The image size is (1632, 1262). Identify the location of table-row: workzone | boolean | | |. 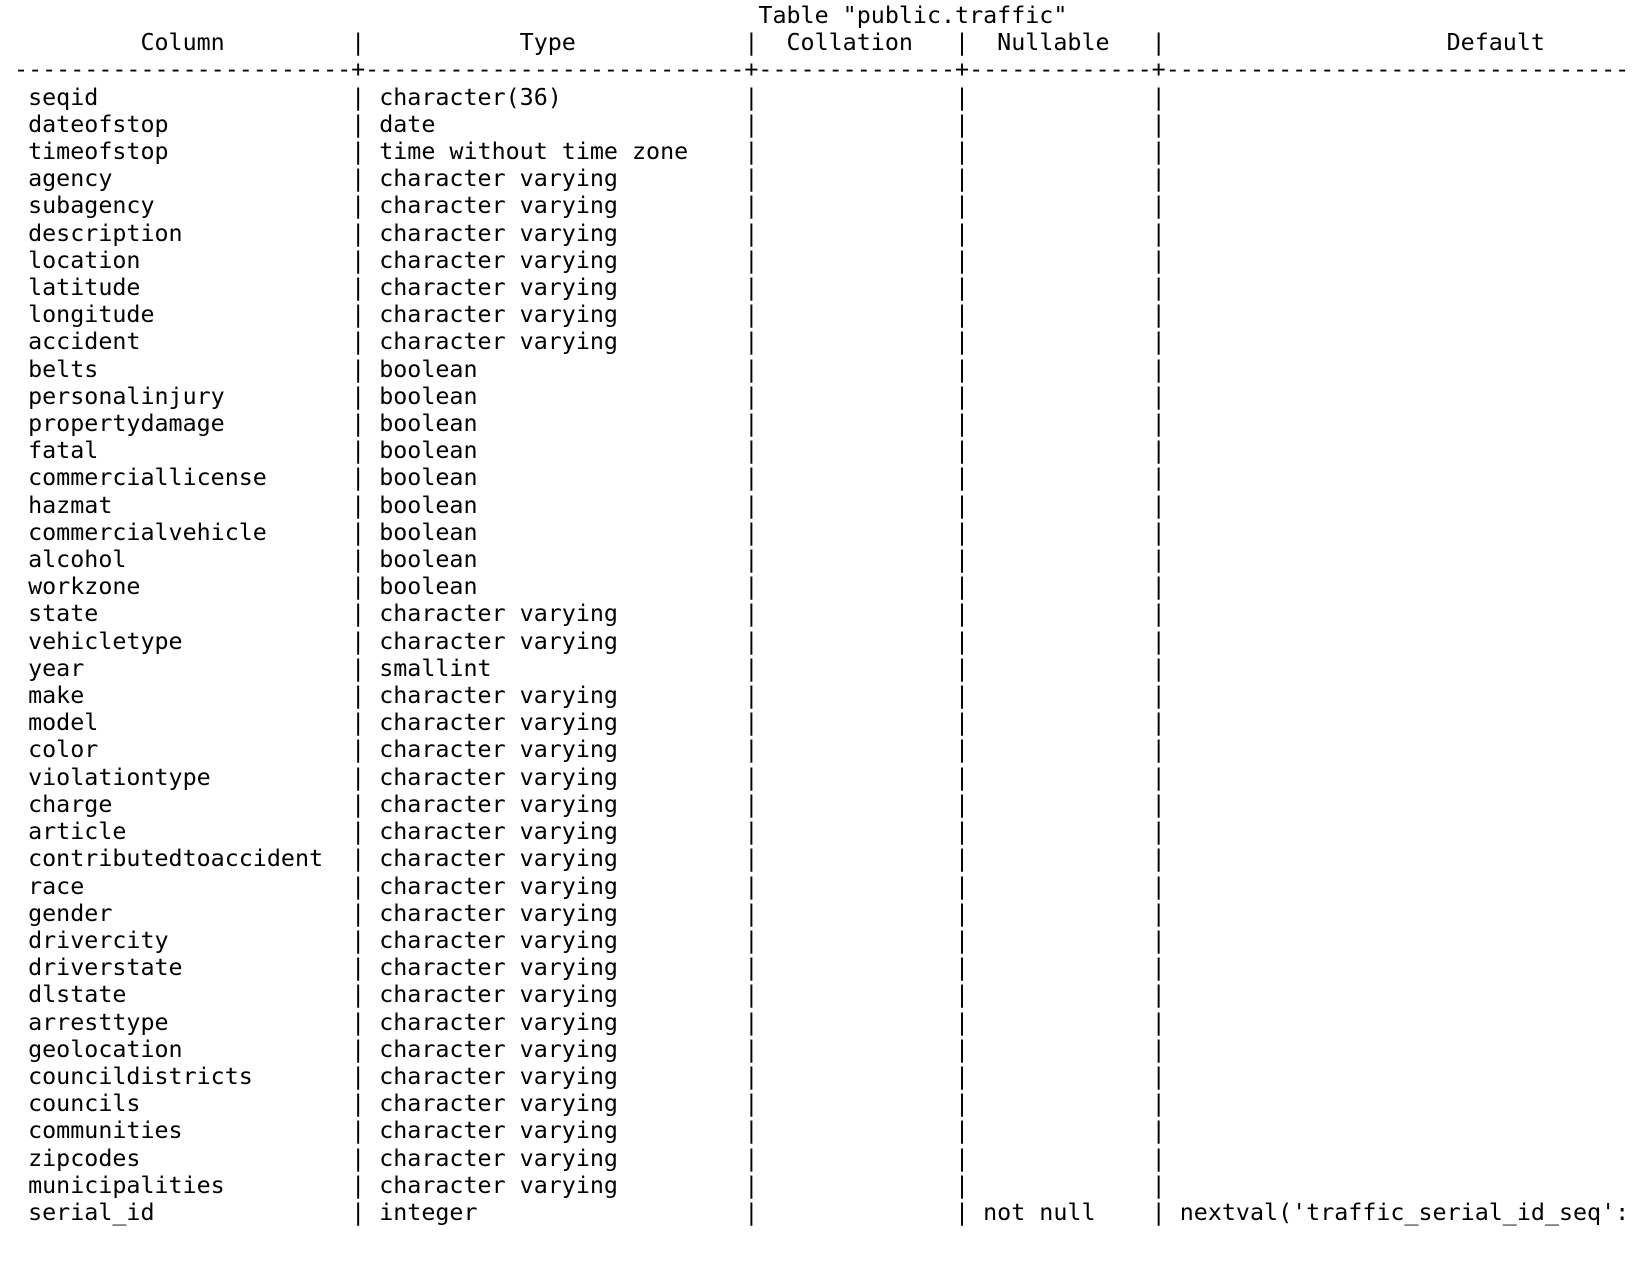
(597, 586).